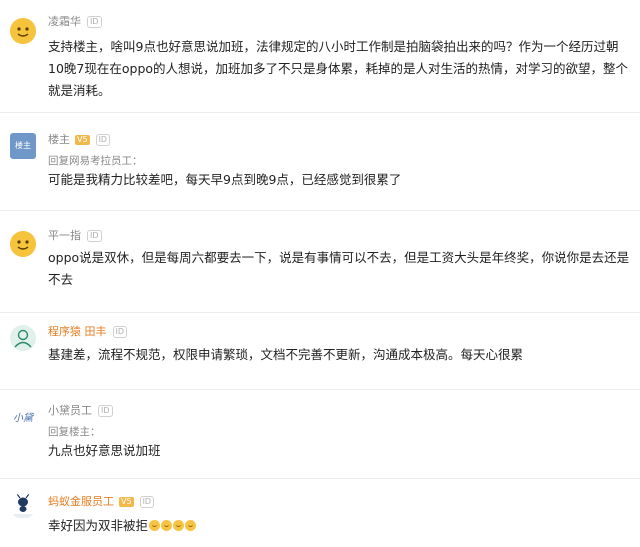  I want to click on username-label: 小黛员工, so click(70, 410).